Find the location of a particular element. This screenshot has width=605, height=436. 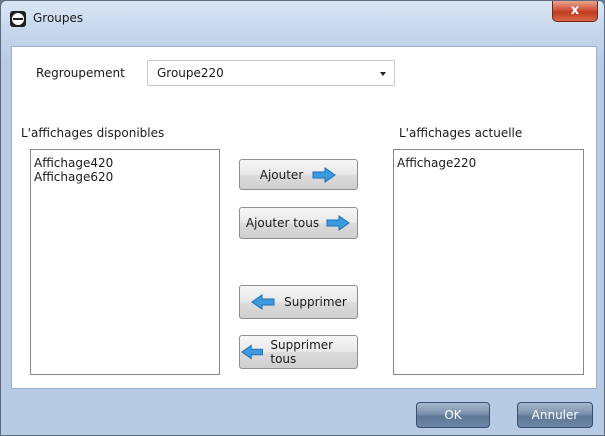

regroupement-combo: Groupe220 is located at coordinates (271, 73).